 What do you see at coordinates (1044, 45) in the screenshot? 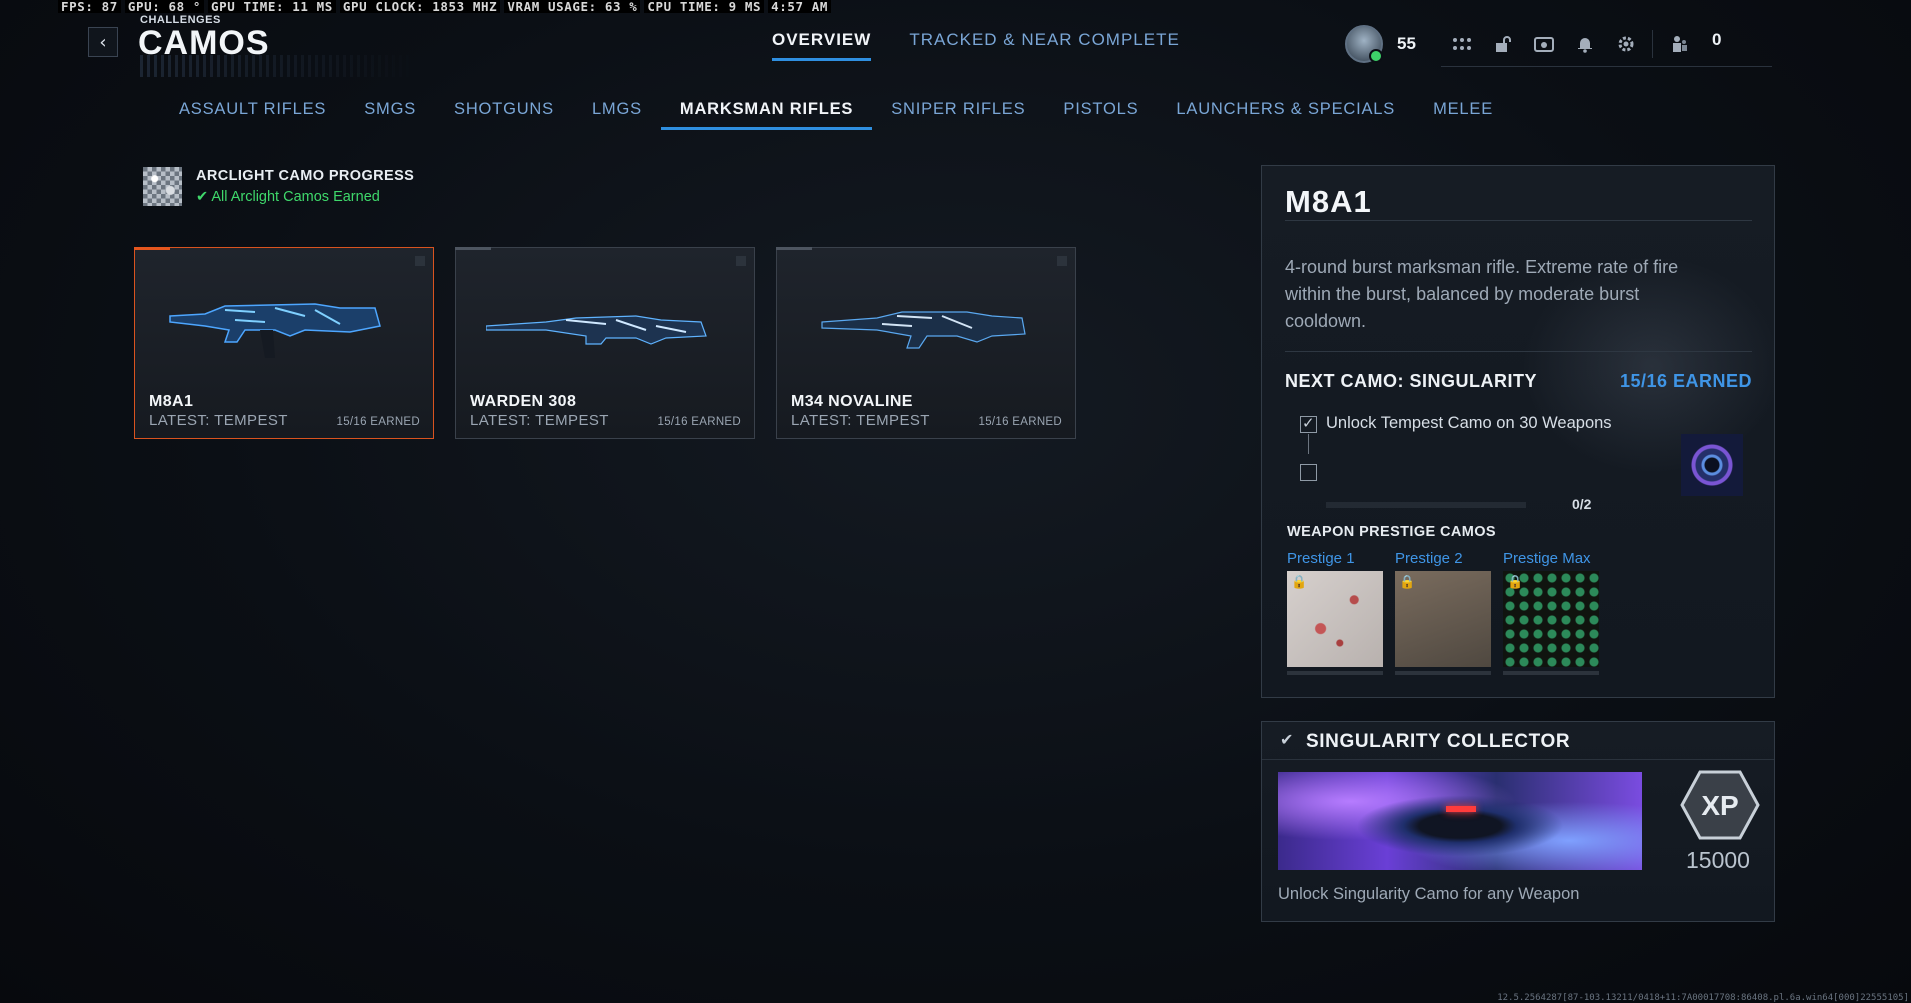
I see `tab-tracked-near-complete: TRACKED & NEAR COMPLETE` at bounding box center [1044, 45].